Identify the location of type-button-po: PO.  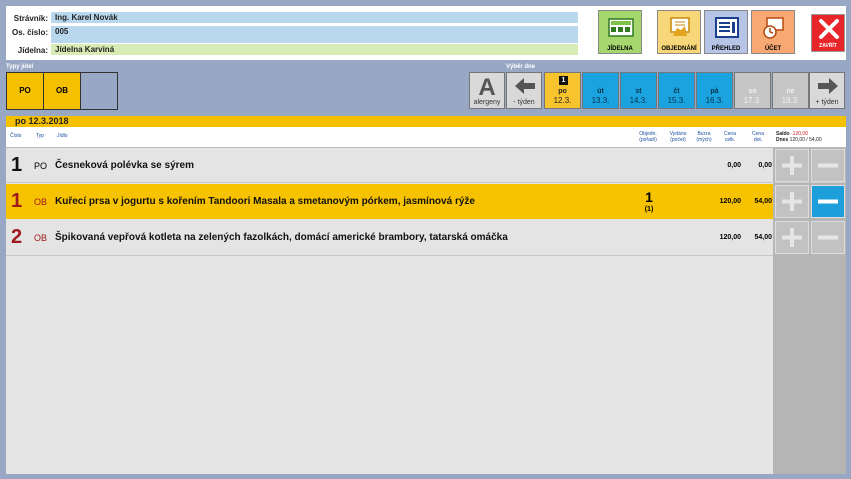
(25, 91).